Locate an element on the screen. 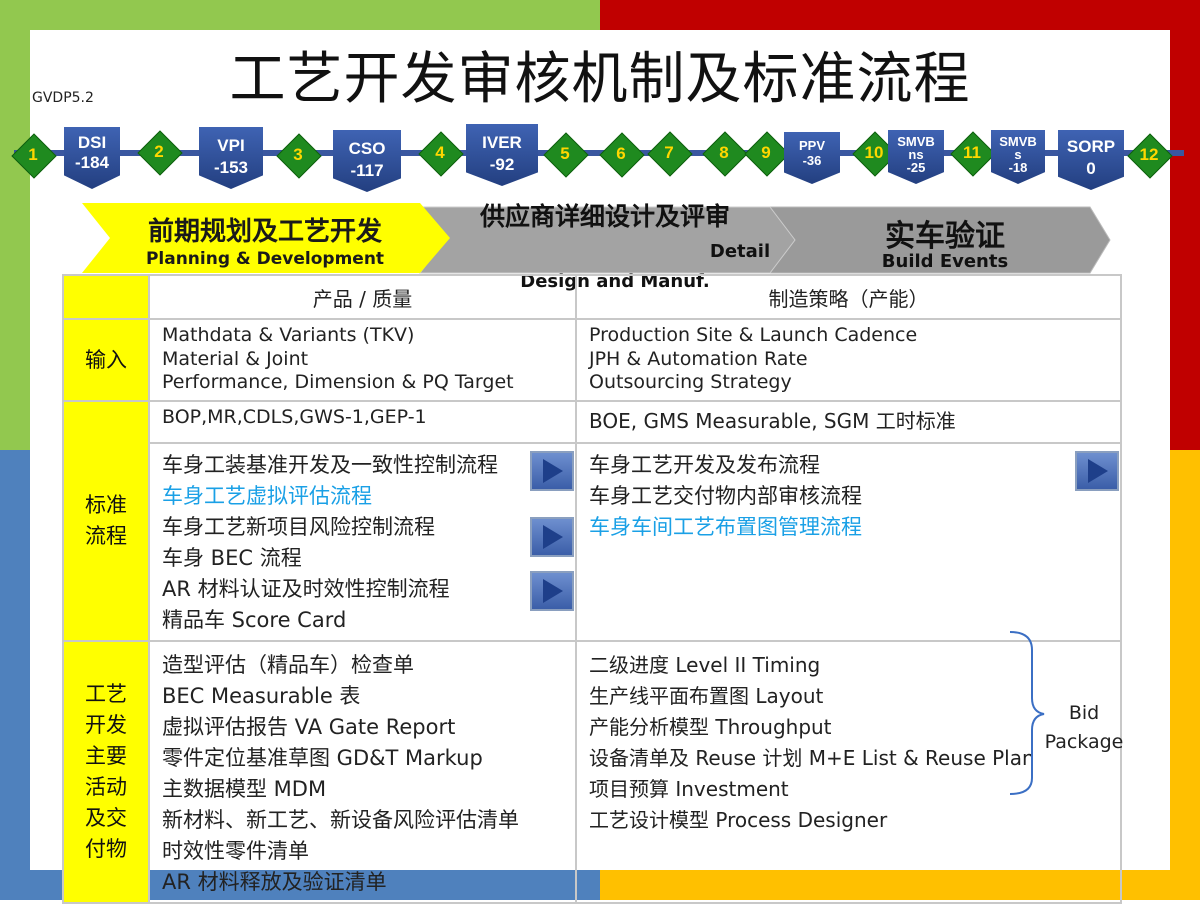 Image resolution: width=1200 pixels, height=904 pixels. standard-strategy-cell: 车身工艺开发及发布流程 车身工艺交付物内部审核流程 车身车间工艺布置图管理流程 is located at coordinates (848, 542).